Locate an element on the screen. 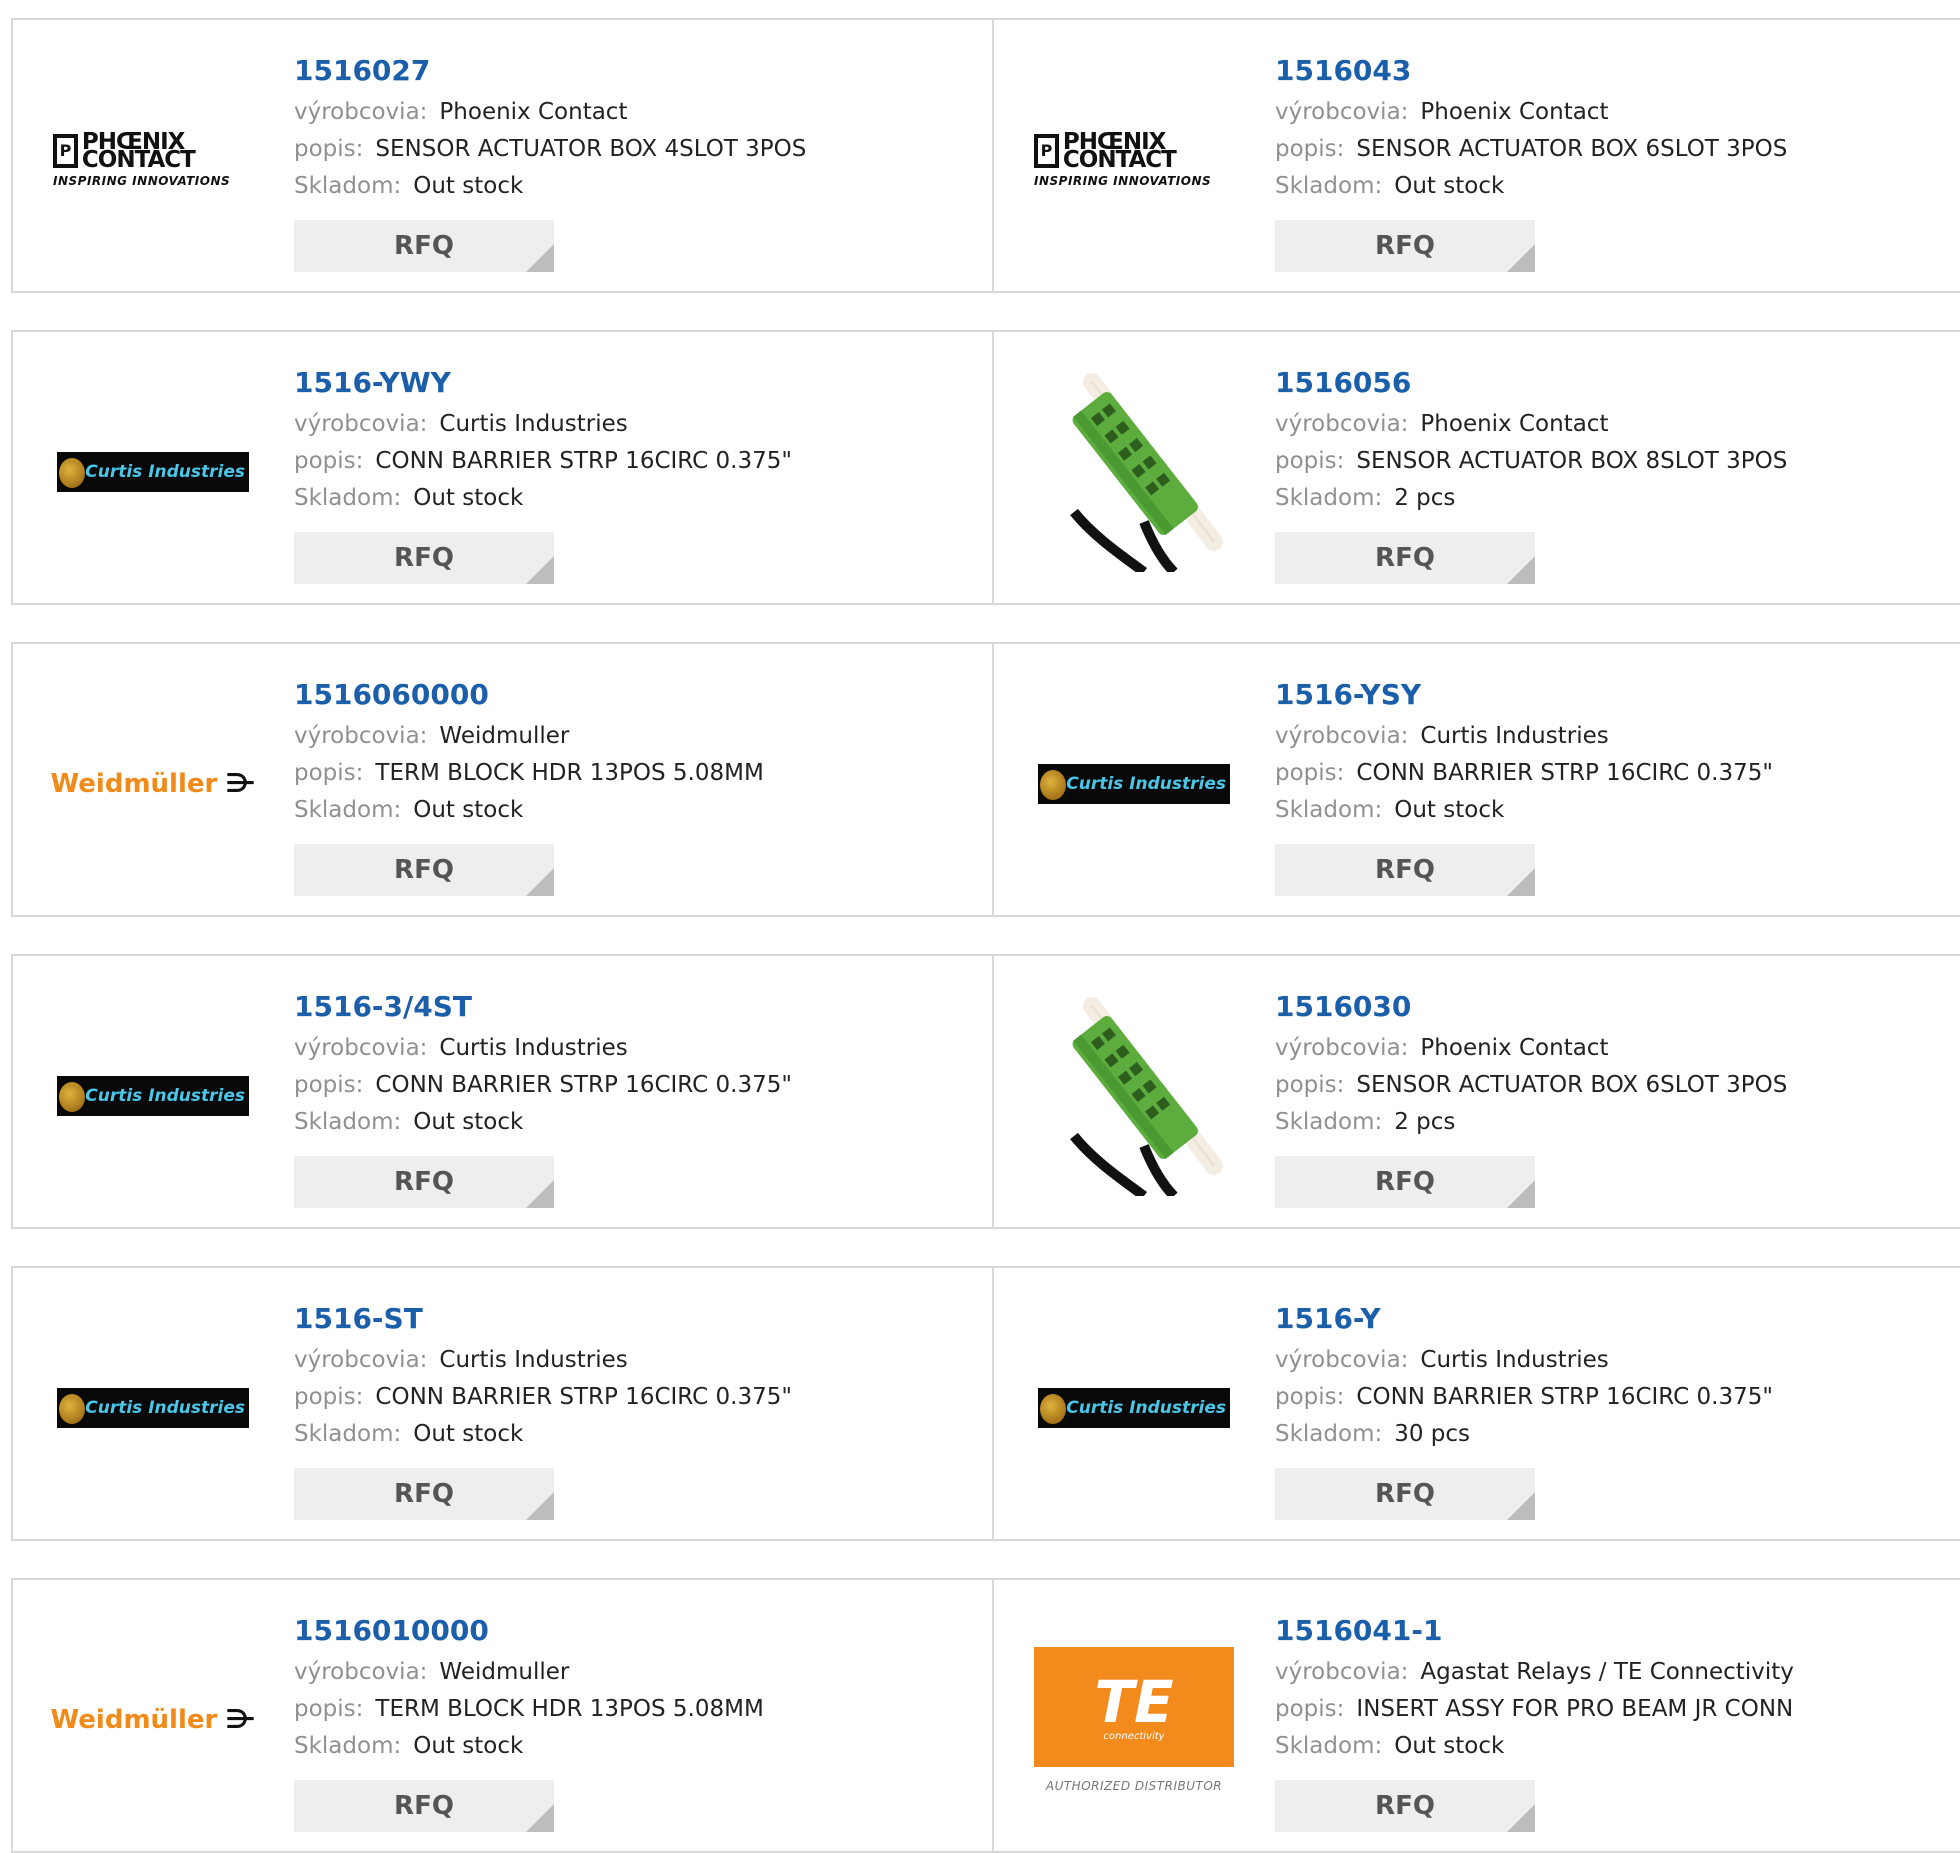 The image size is (1960, 1853). description-line: popis: INSERT ASSY FOR PRO BEAM JR CONN is located at coordinates (1534, 1709).